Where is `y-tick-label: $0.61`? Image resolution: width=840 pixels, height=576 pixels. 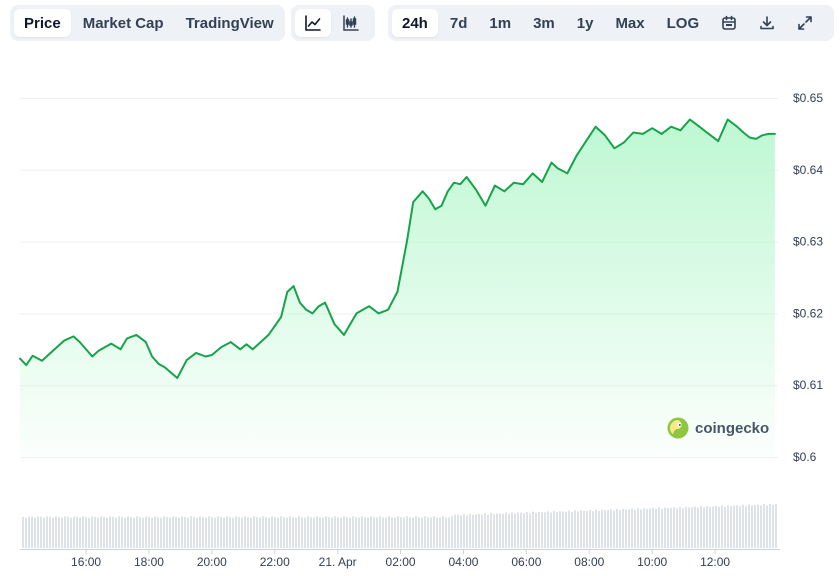
y-tick-label: $0.61 is located at coordinates (808, 385).